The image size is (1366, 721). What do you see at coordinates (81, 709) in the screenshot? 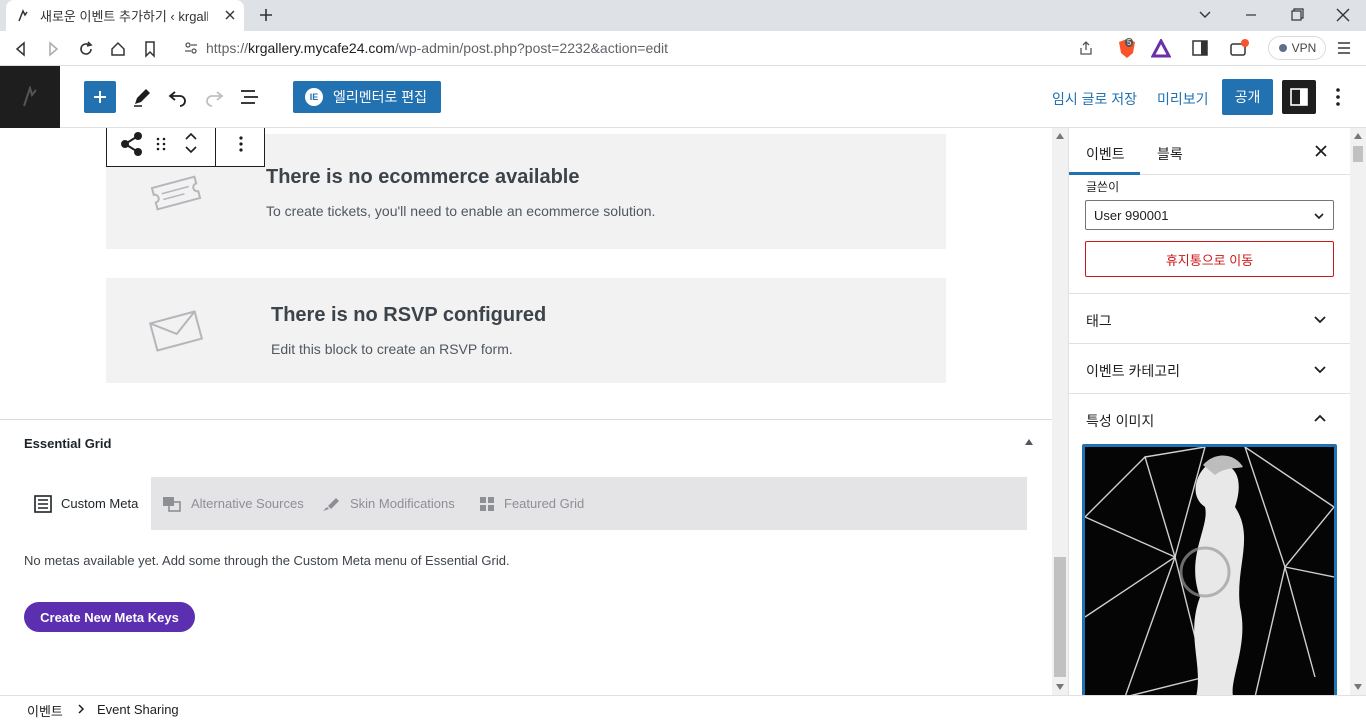
I see `chevron-right-icon` at bounding box center [81, 709].